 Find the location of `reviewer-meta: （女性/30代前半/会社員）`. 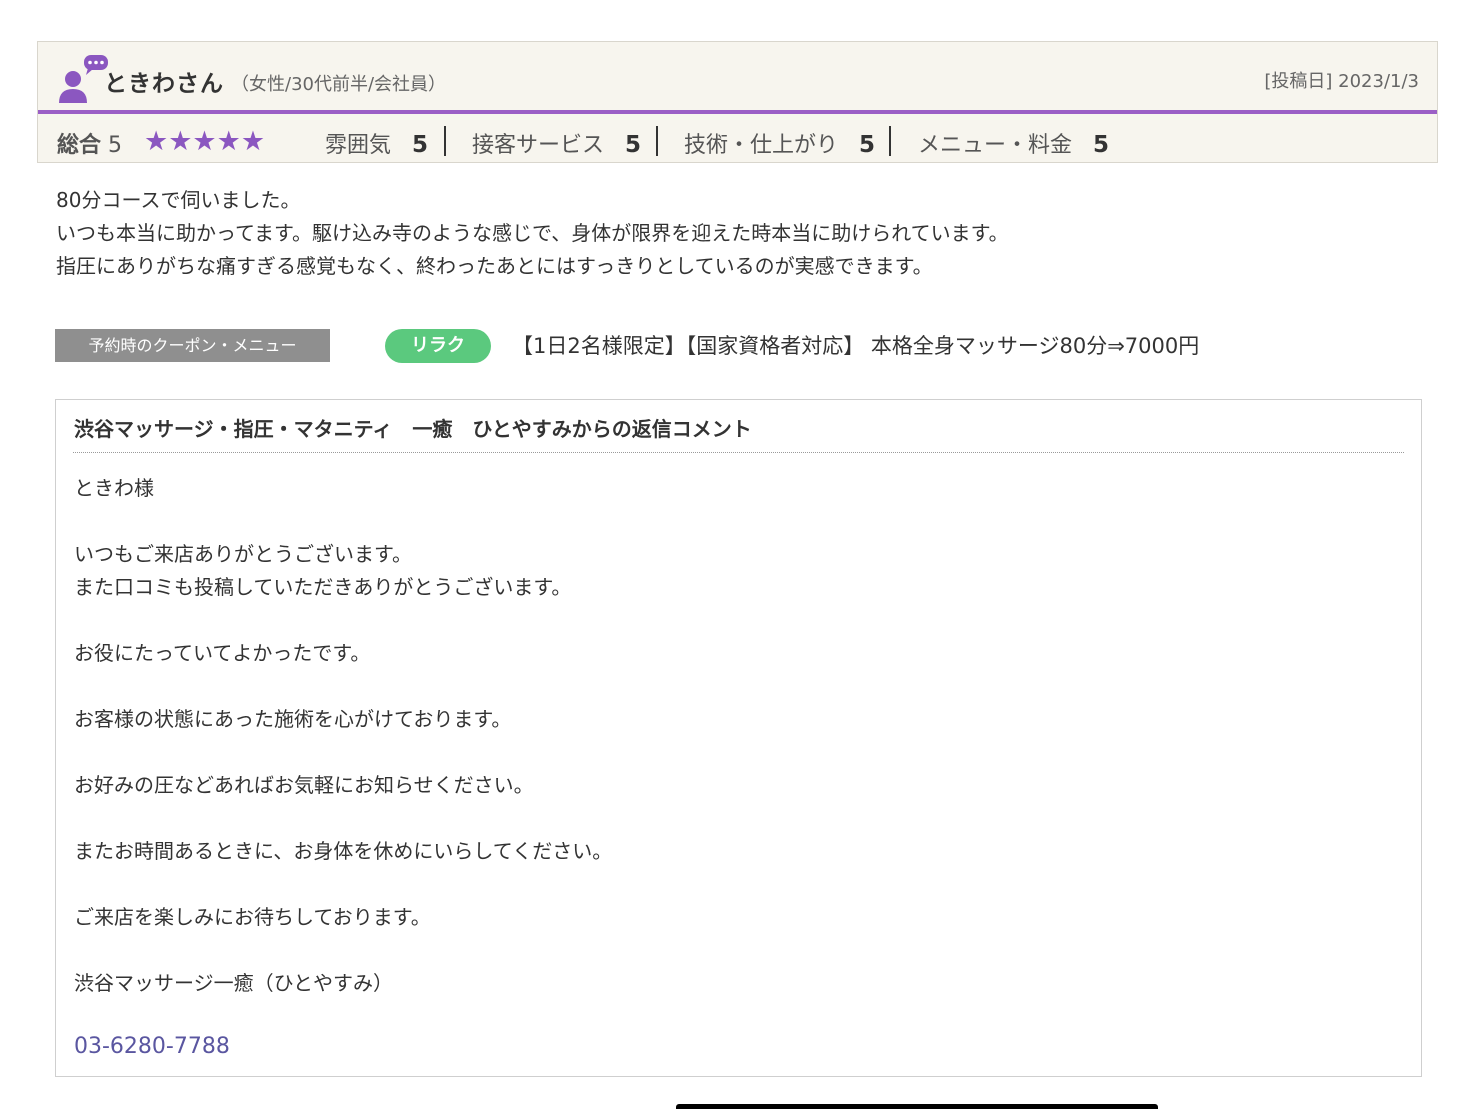

reviewer-meta: （女性/30代前半/会社員） is located at coordinates (339, 84).